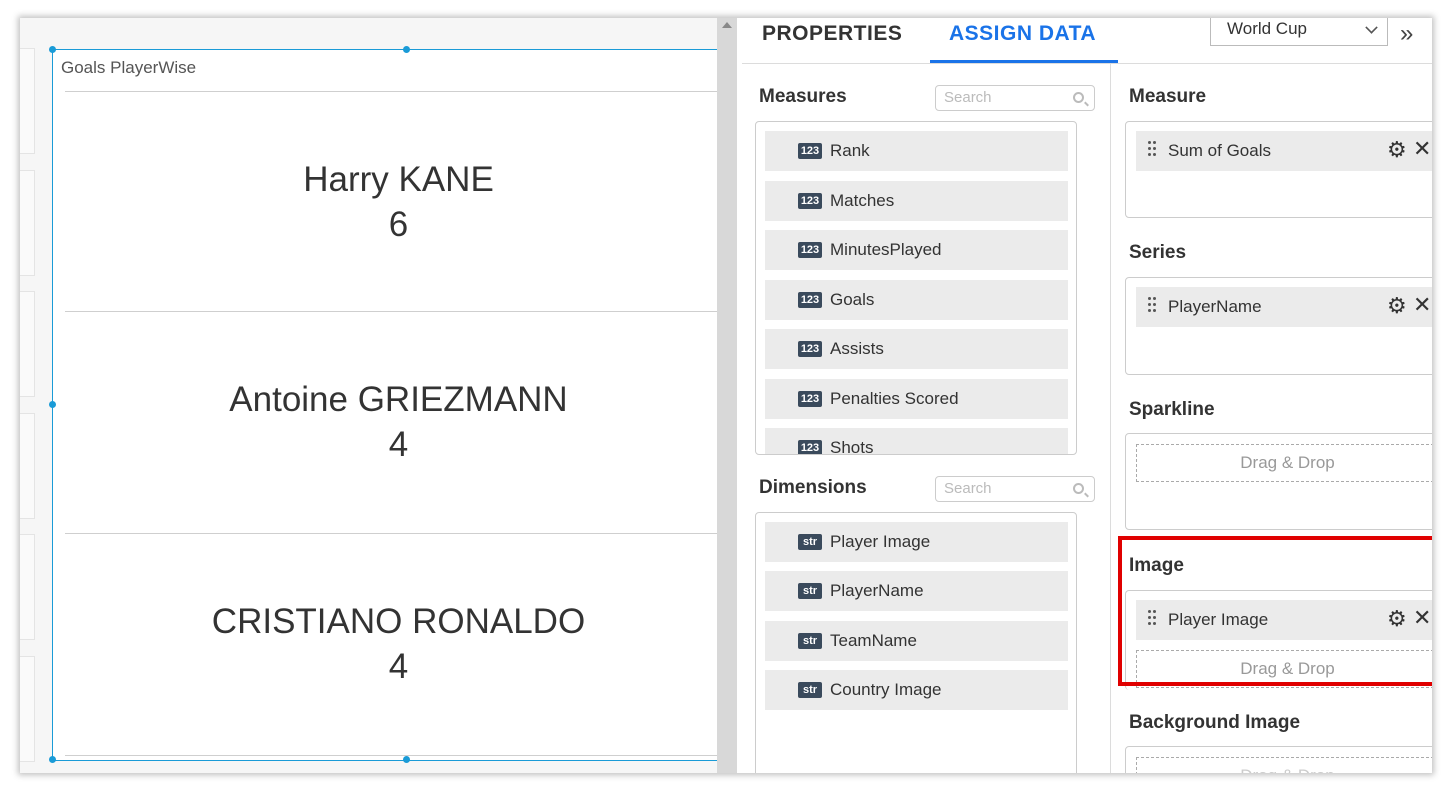  What do you see at coordinates (1015, 98) in the screenshot?
I see `measures-search-input: Search` at bounding box center [1015, 98].